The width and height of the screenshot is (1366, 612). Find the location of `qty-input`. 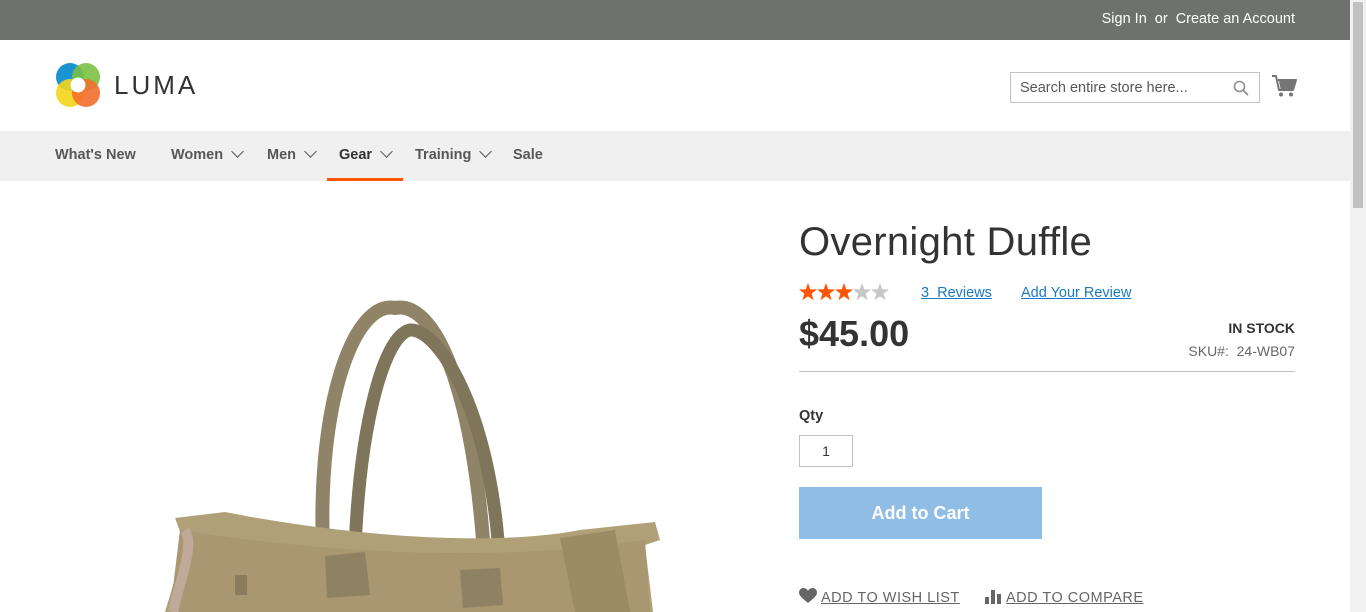

qty-input is located at coordinates (826, 451).